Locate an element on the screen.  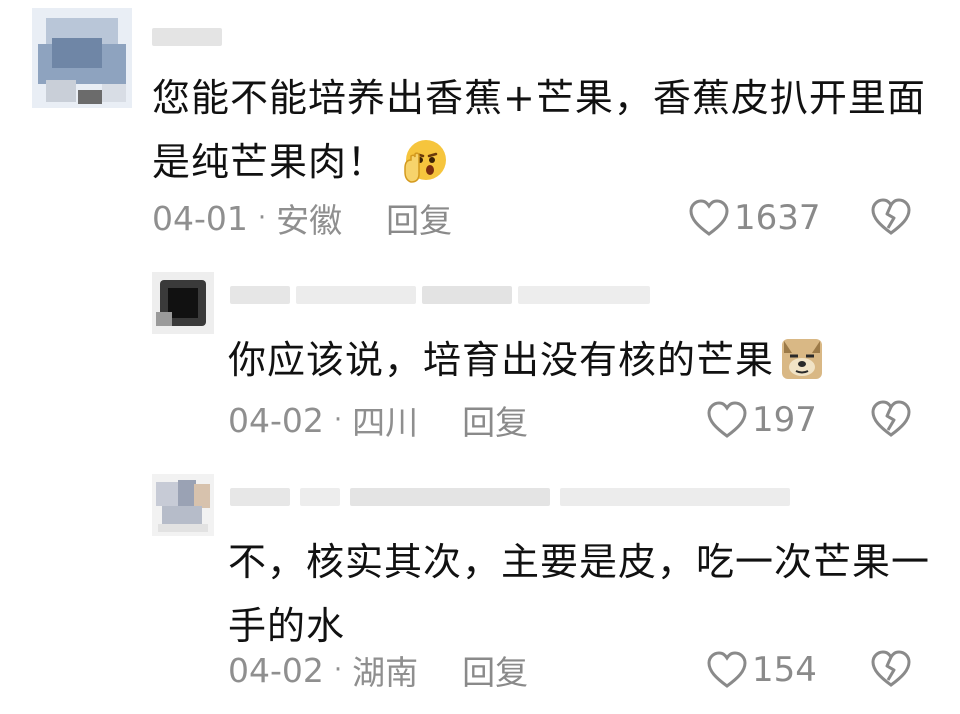
comment-text: 不，核实其次，主要是皮，吃一次芒果一 手的水 is located at coordinates (579, 594).